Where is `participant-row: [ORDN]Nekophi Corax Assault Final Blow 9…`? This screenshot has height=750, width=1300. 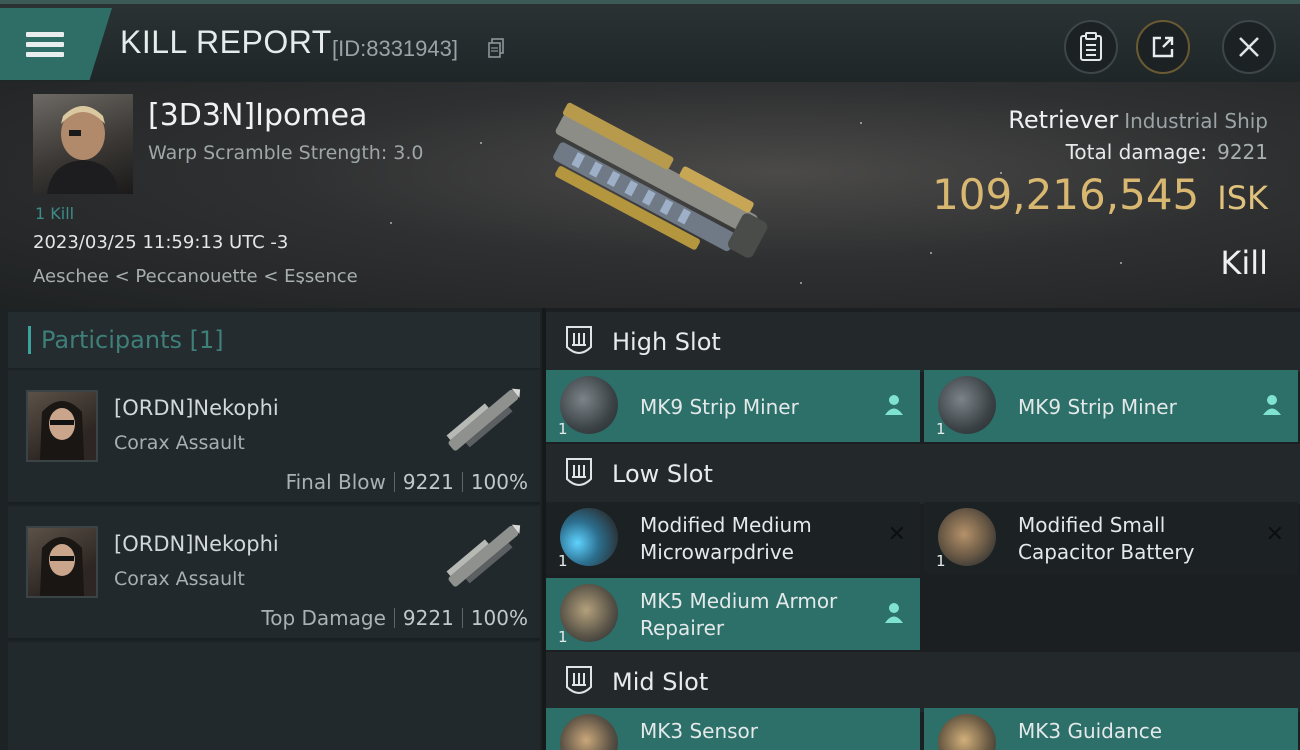
participant-row: [ORDN]Nekophi Corax Assault Final Blow 9… is located at coordinates (274, 437).